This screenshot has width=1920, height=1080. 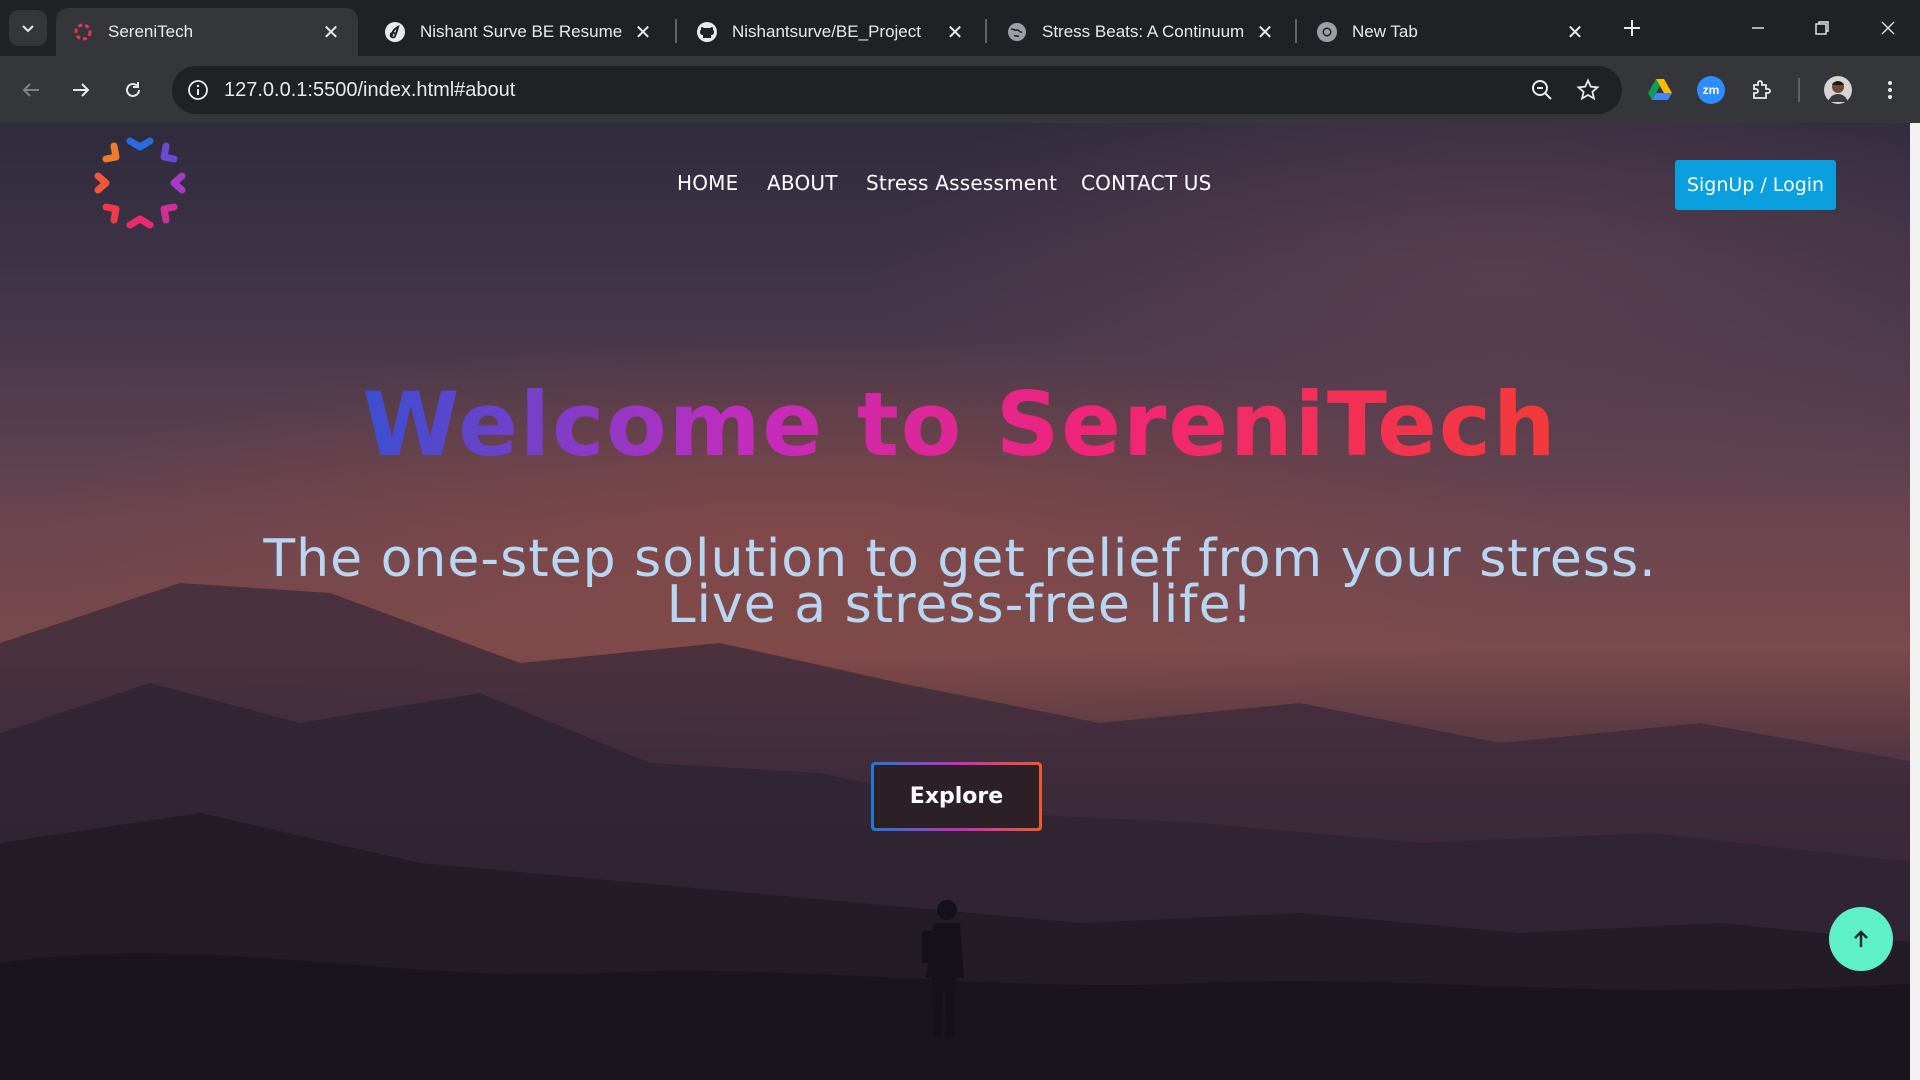 I want to click on restore-button, so click(x=1822, y=28).